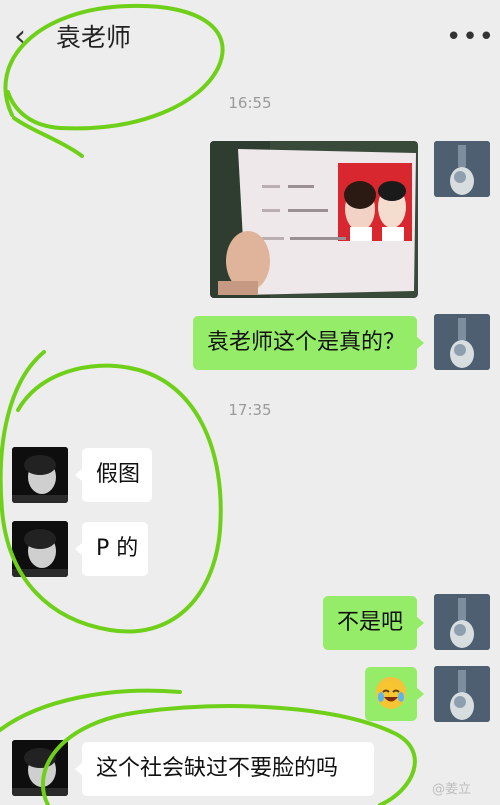  What do you see at coordinates (250, 39) in the screenshot?
I see `chat-header: ‹ 袁老师 •••` at bounding box center [250, 39].